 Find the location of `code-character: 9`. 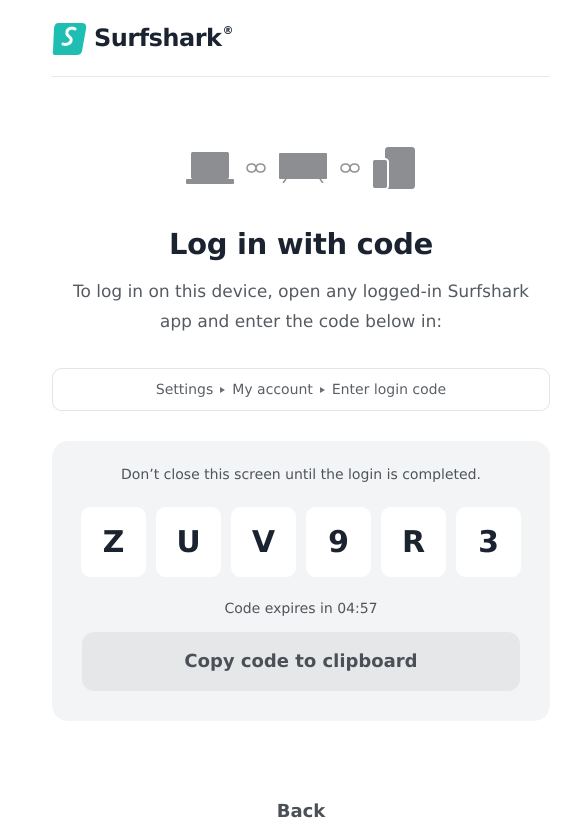

code-character: 9 is located at coordinates (338, 542).